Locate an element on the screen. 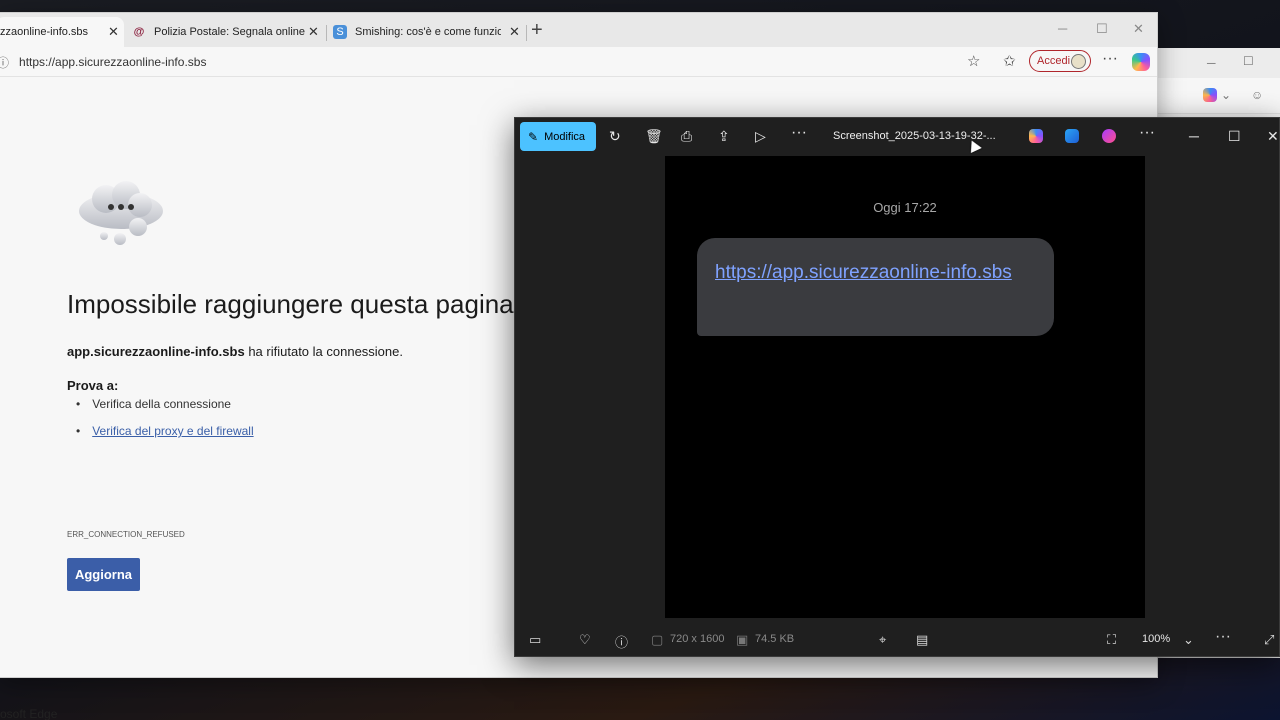  edit-icon: ✎ is located at coordinates (533, 136).